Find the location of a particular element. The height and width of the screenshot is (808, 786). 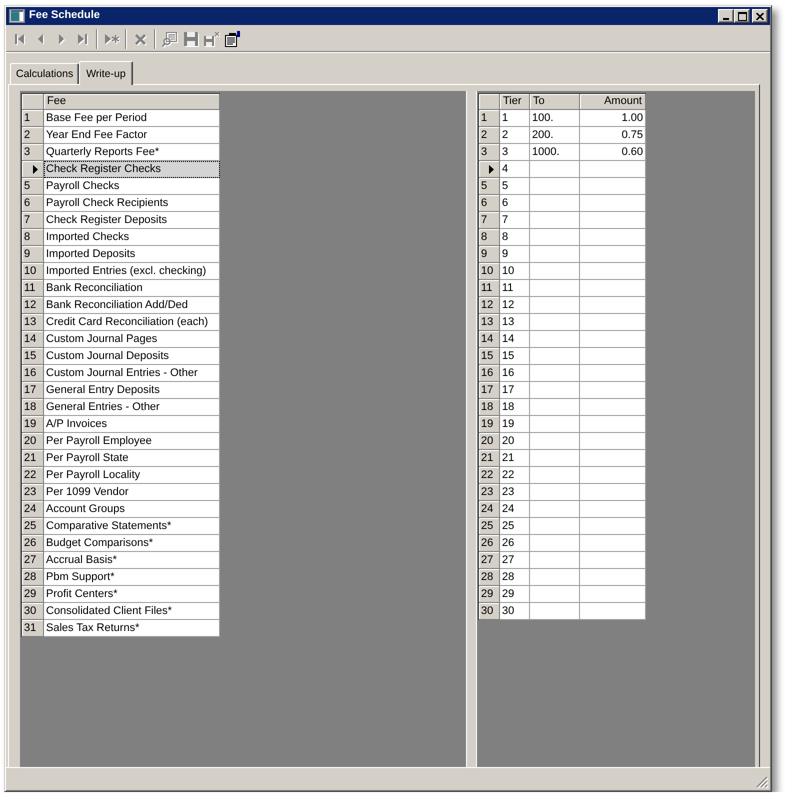

table-cell: 13 is located at coordinates (515, 322).